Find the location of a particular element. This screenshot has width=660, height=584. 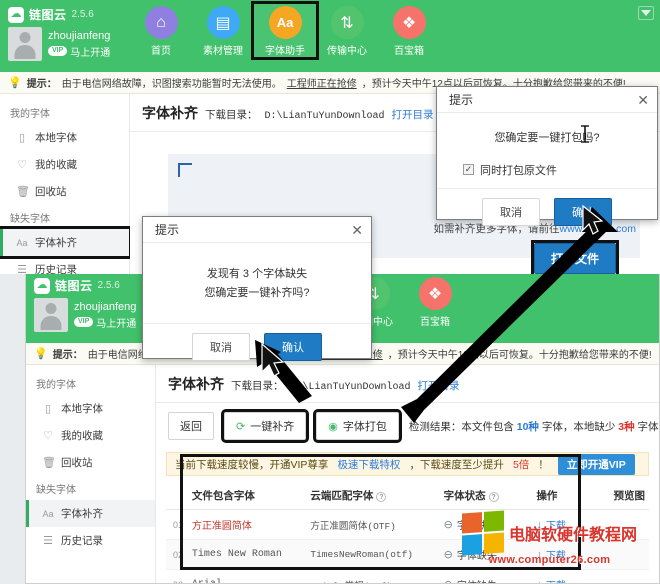

sidebar-item-label: 我的收藏 is located at coordinates (56, 165).